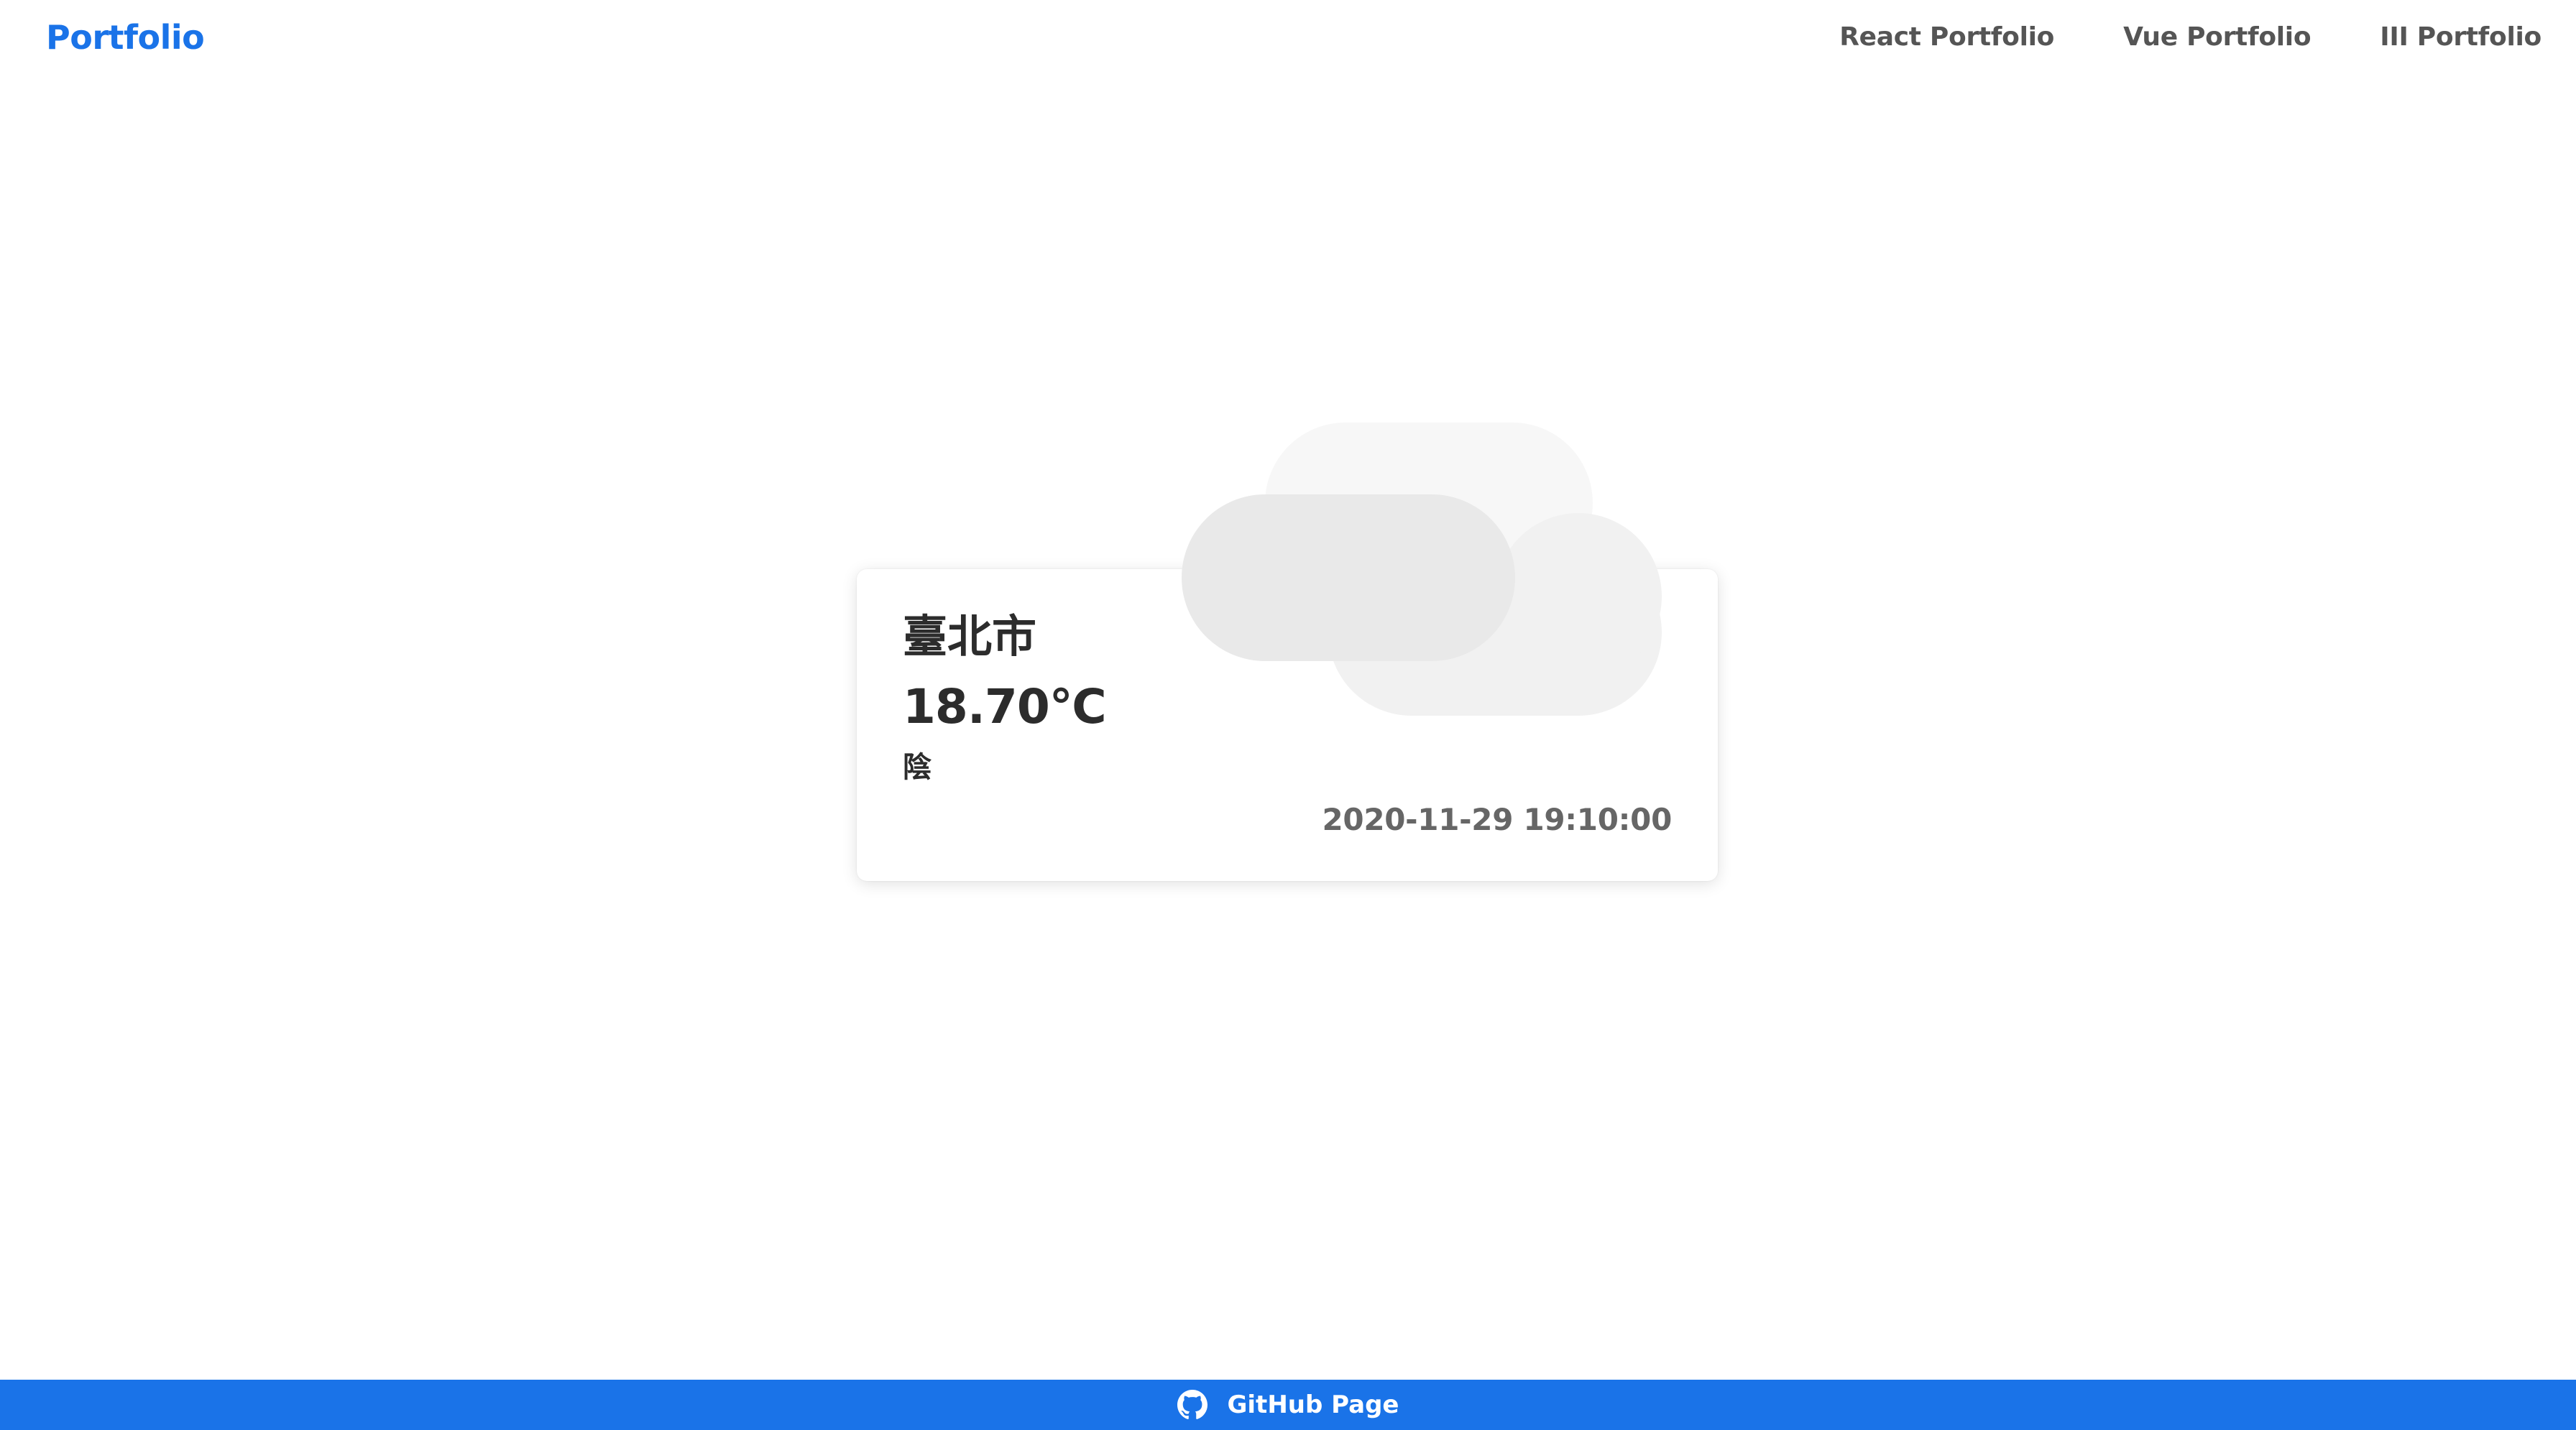 Image resolution: width=2576 pixels, height=1430 pixels. What do you see at coordinates (1005, 707) in the screenshot?
I see `temperature-value: 18.70℃` at bounding box center [1005, 707].